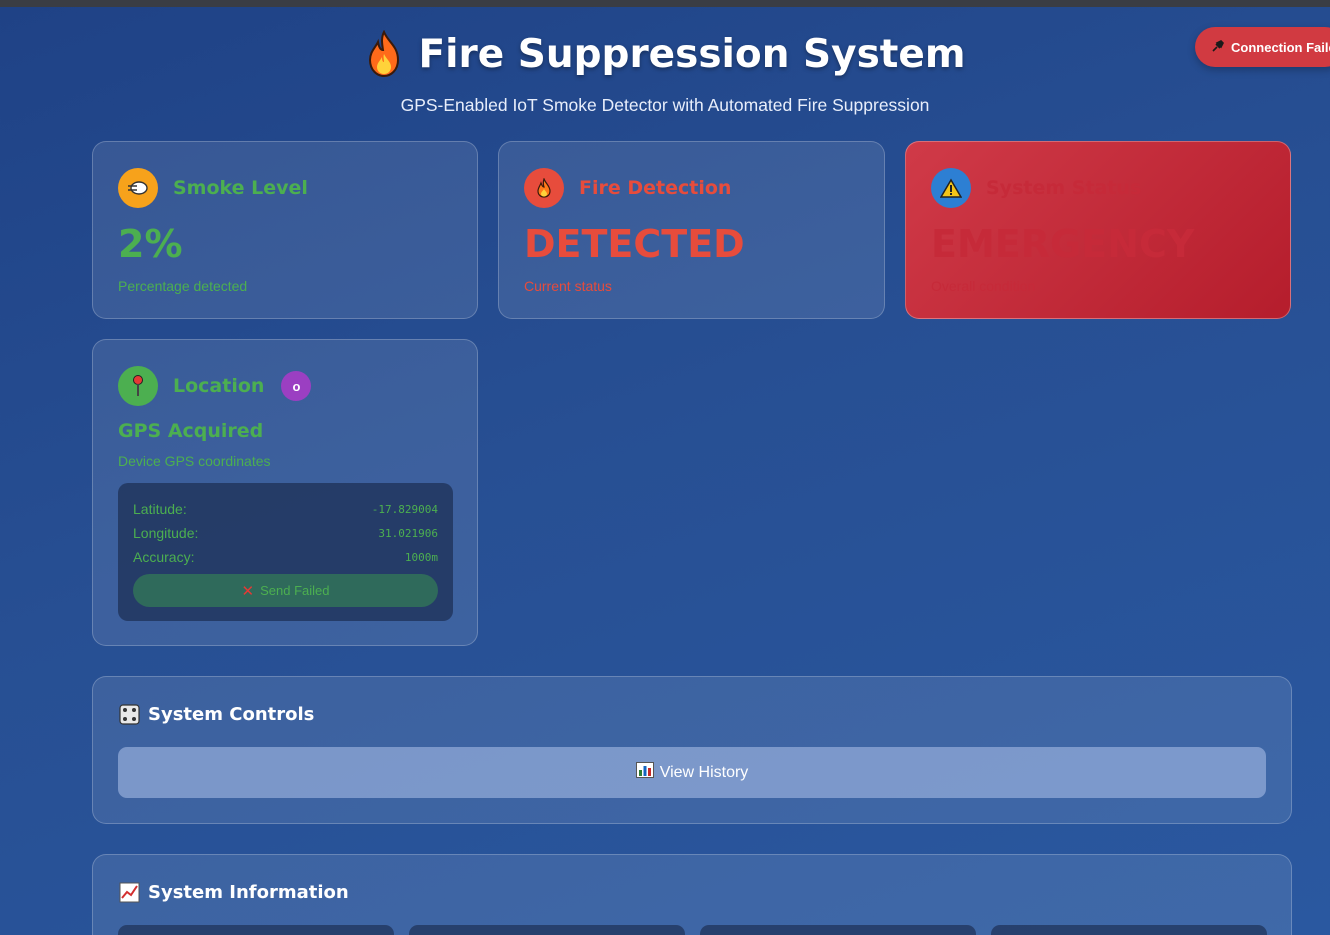 The width and height of the screenshot is (1330, 935). I want to click on send-location-label: Send Failed, so click(295, 590).